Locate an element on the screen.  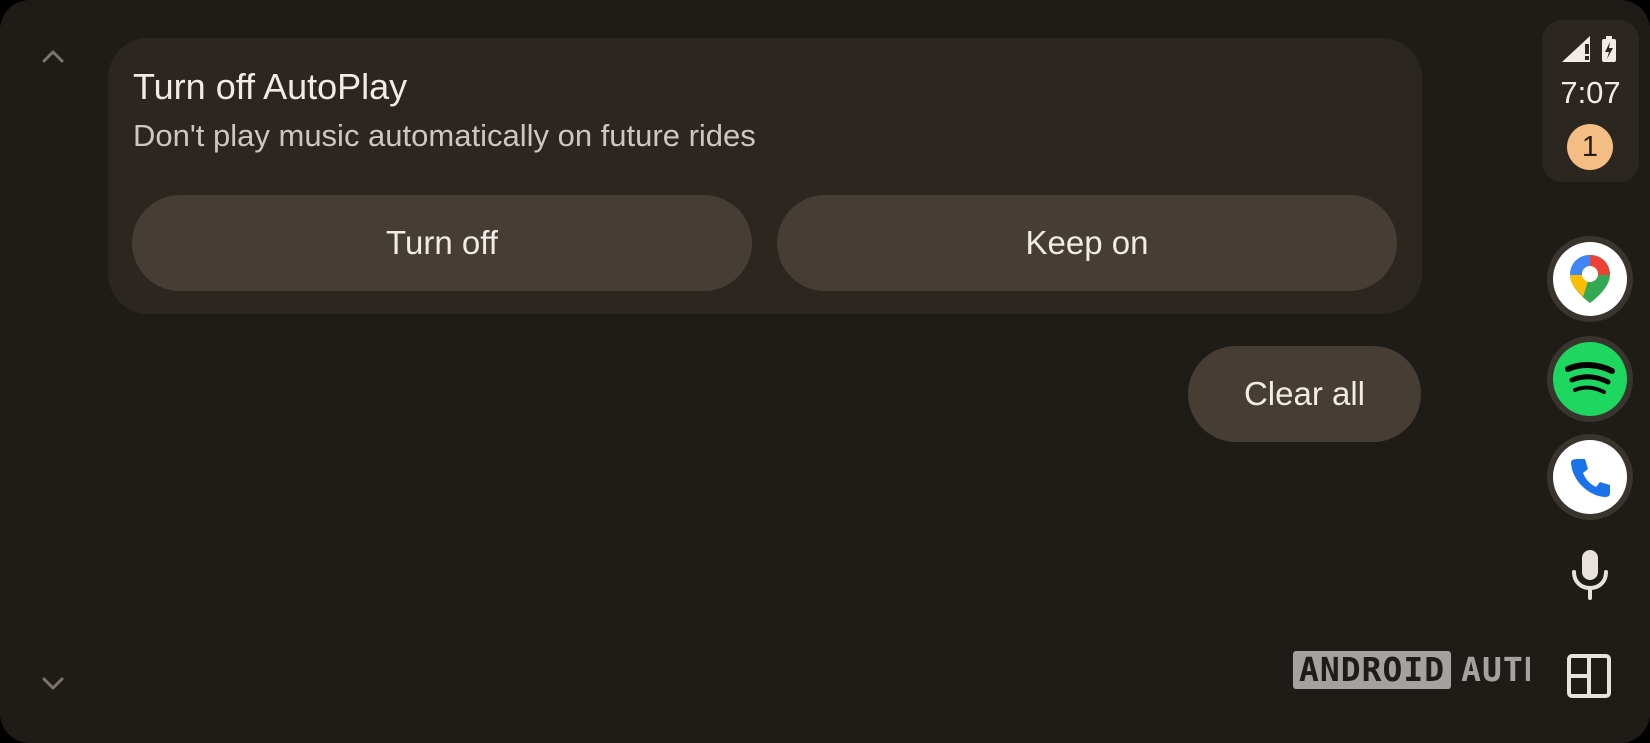
cellular-signal-icon is located at coordinates (1576, 49).